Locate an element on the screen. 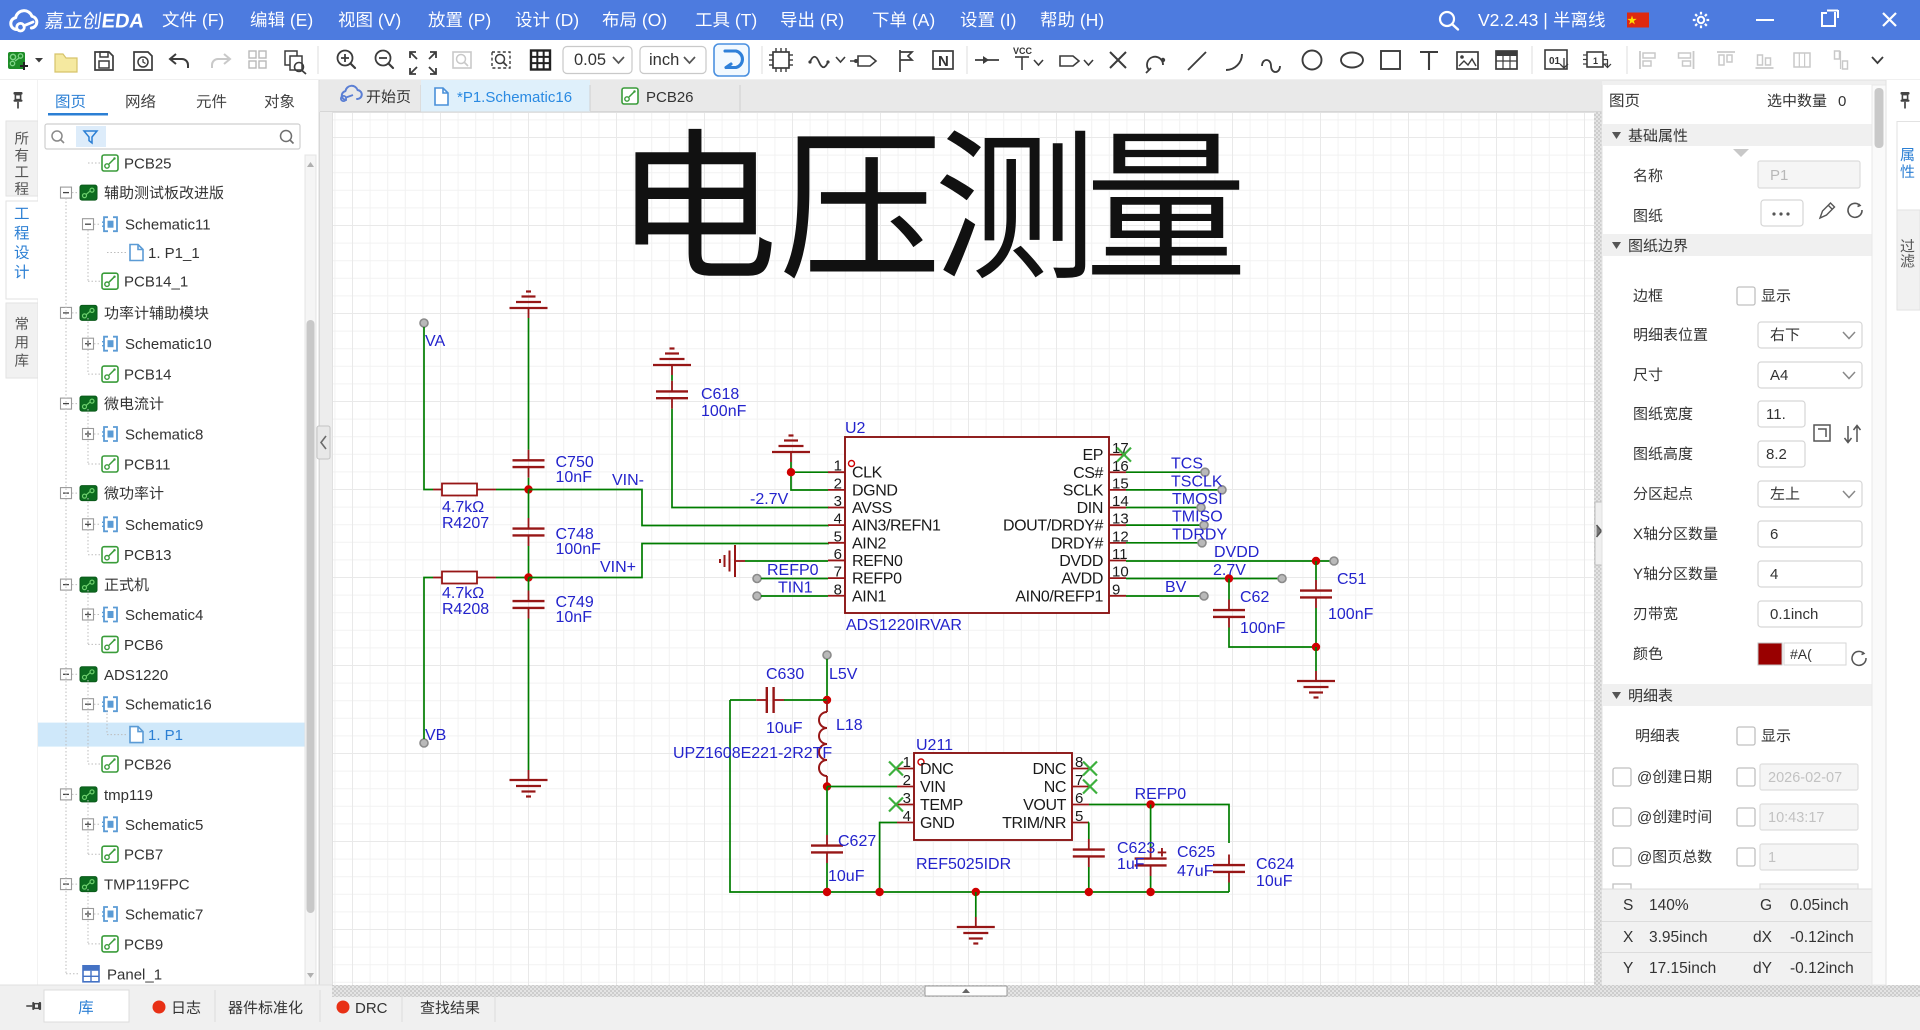 The image size is (1920, 1030). svg-text: N is located at coordinates (943, 61).